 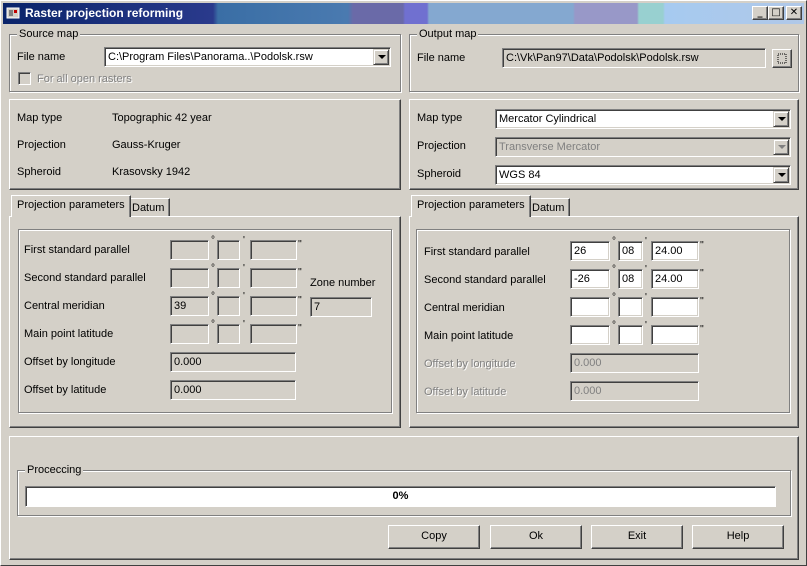 I want to click on src-main-min, so click(x=228, y=334).